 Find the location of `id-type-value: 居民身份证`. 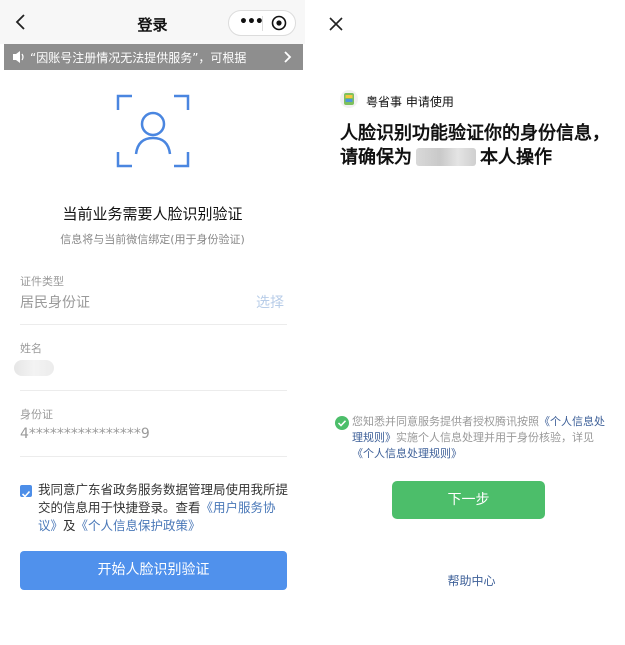

id-type-value: 居民身份证 is located at coordinates (55, 302).